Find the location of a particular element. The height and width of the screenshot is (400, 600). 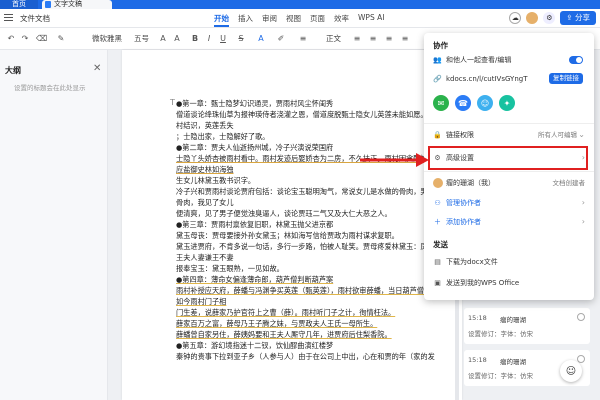

format-painter-icon: ✎ is located at coordinates (61, 39).